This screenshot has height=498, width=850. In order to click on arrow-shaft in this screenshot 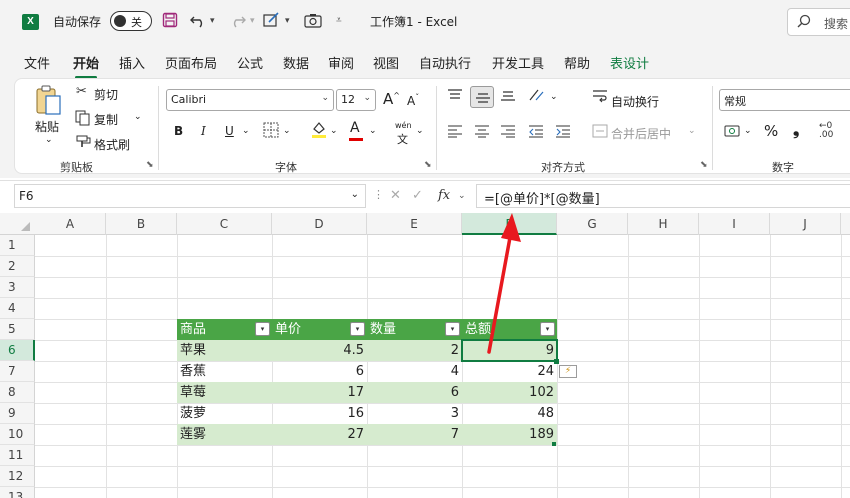, I will do `click(500, 292)`.